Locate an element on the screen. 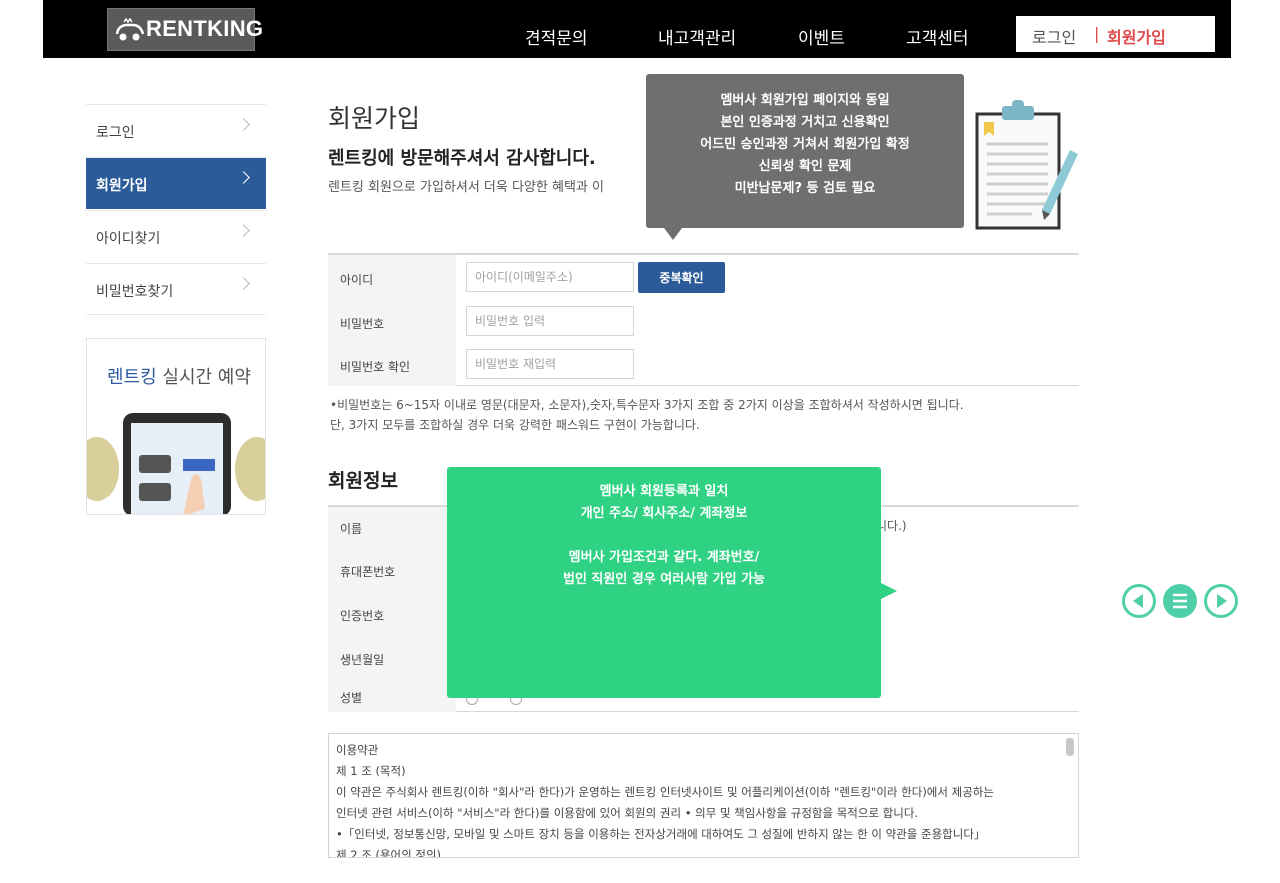  signup-link: 회원가입 is located at coordinates (1136, 36).